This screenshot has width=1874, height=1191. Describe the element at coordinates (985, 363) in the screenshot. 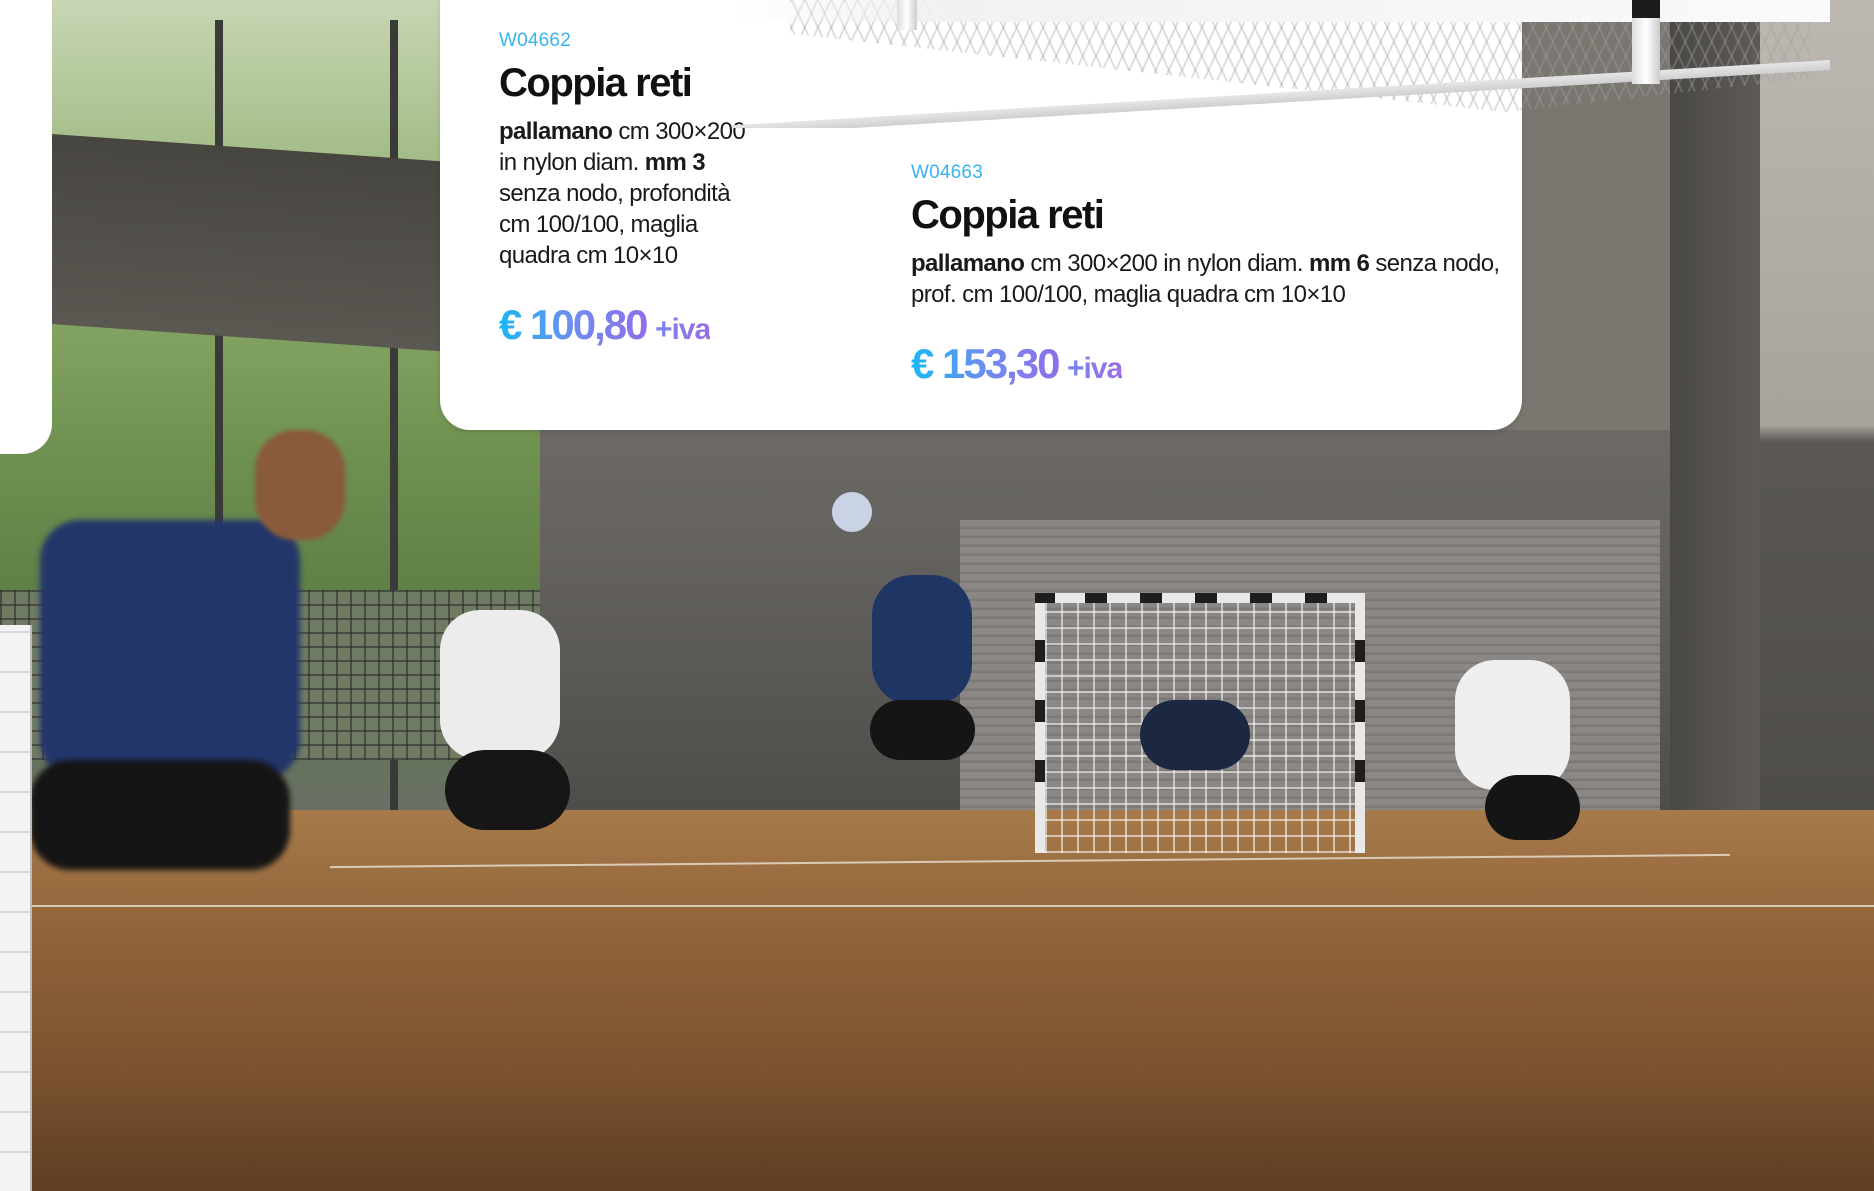

I see `price-amount: € 153,30` at that location.